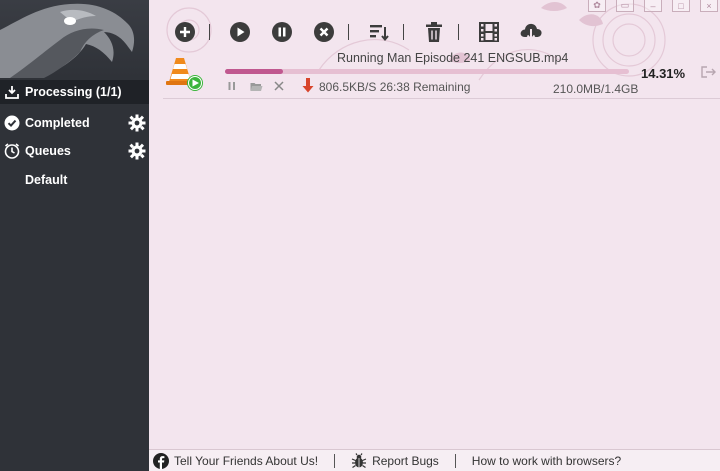 The width and height of the screenshot is (720, 471). I want to click on check-circle-icon, so click(12, 123).